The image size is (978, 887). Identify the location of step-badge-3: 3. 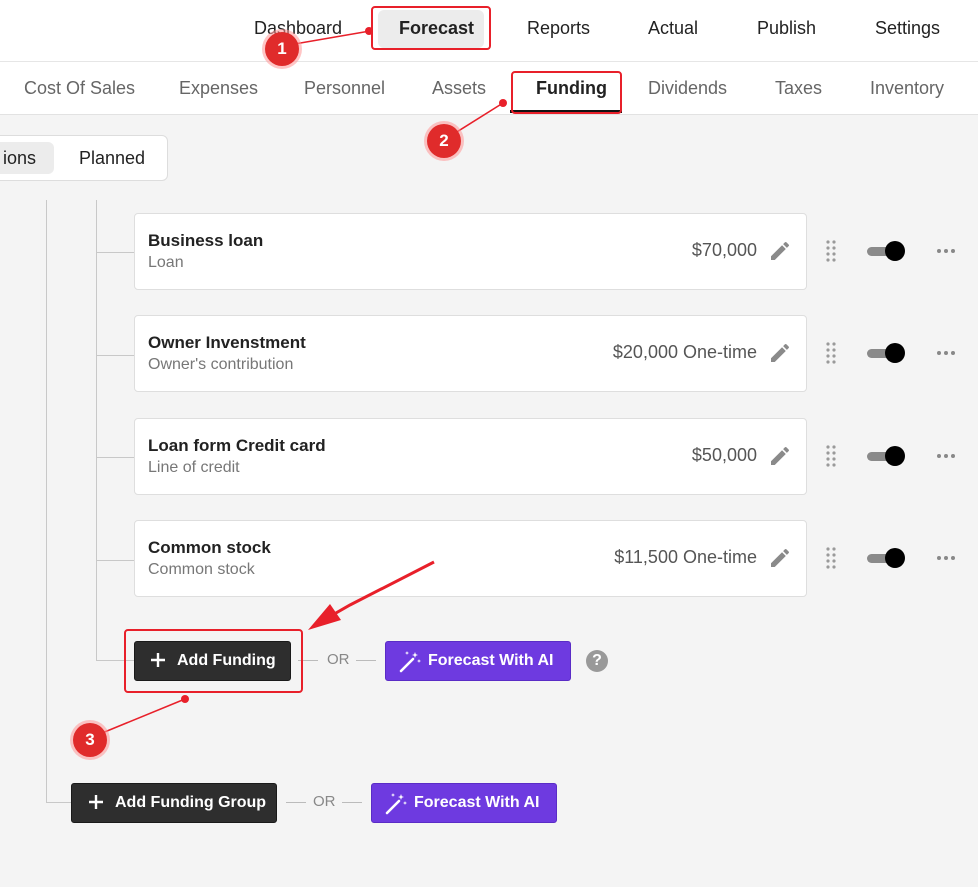
(90, 740).